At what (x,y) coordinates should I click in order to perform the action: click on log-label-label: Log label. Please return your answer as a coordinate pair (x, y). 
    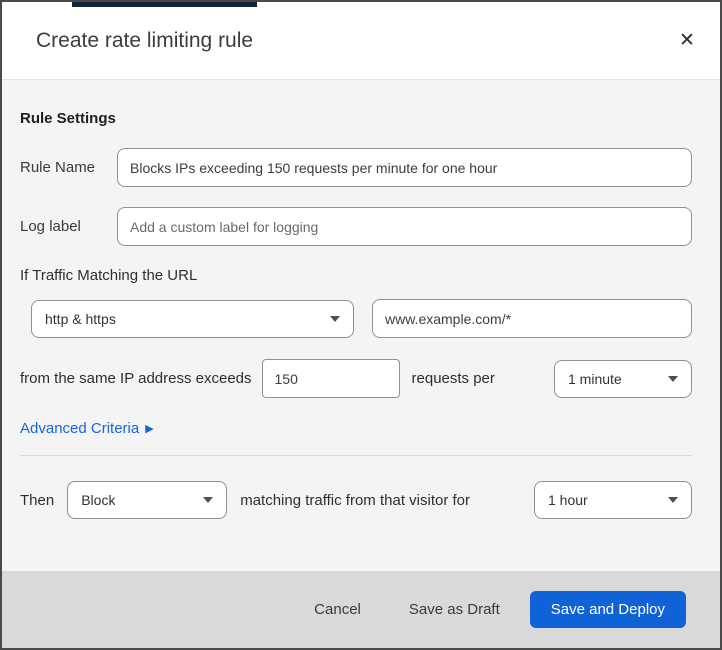
    Looking at the image, I should click on (50, 226).